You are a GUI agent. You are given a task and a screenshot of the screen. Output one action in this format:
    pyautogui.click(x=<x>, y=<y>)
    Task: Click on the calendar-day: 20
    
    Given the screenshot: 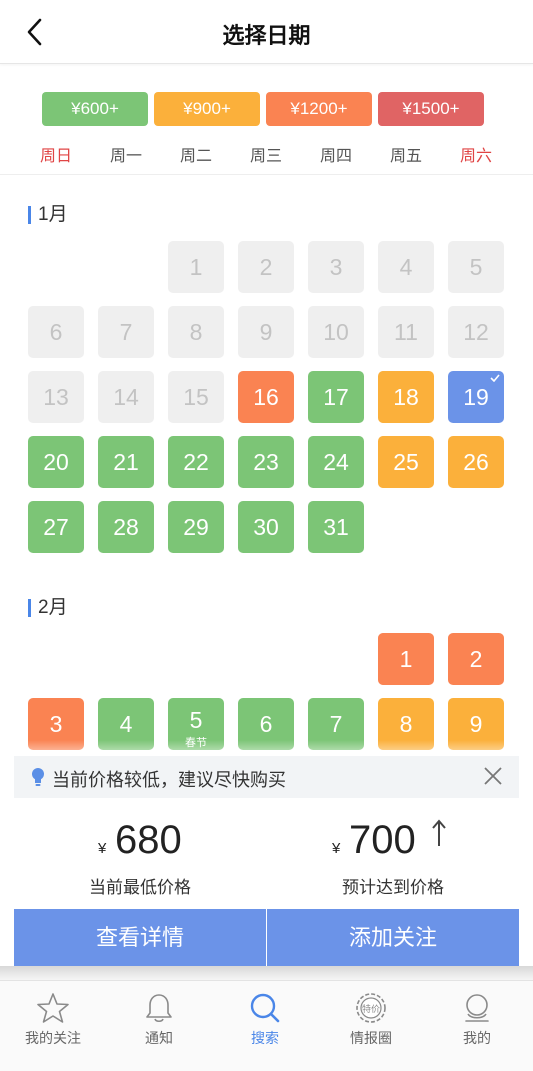 What is the action you would take?
    pyautogui.click(x=56, y=462)
    